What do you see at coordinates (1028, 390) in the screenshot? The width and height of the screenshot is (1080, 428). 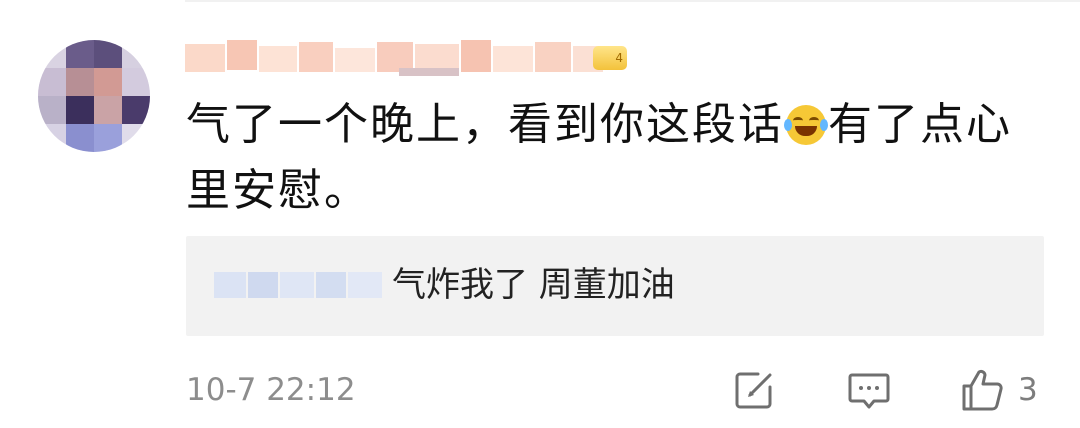 I see `like-count: 3` at bounding box center [1028, 390].